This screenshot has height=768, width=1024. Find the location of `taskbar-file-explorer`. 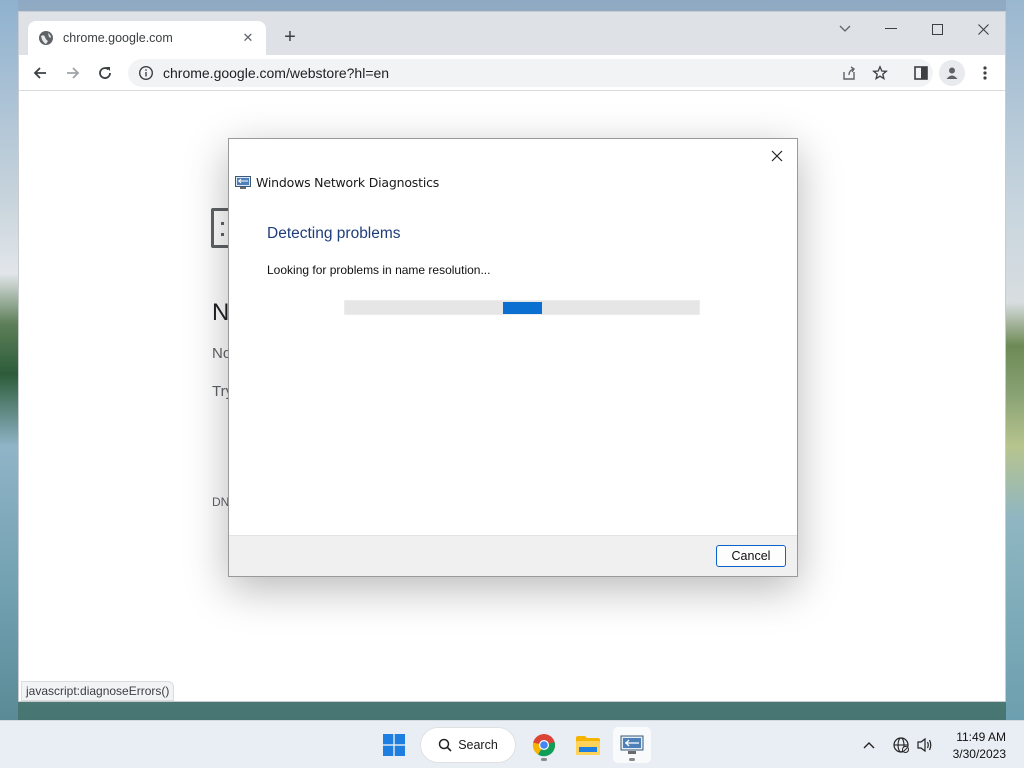

taskbar-file-explorer is located at coordinates (588, 745).